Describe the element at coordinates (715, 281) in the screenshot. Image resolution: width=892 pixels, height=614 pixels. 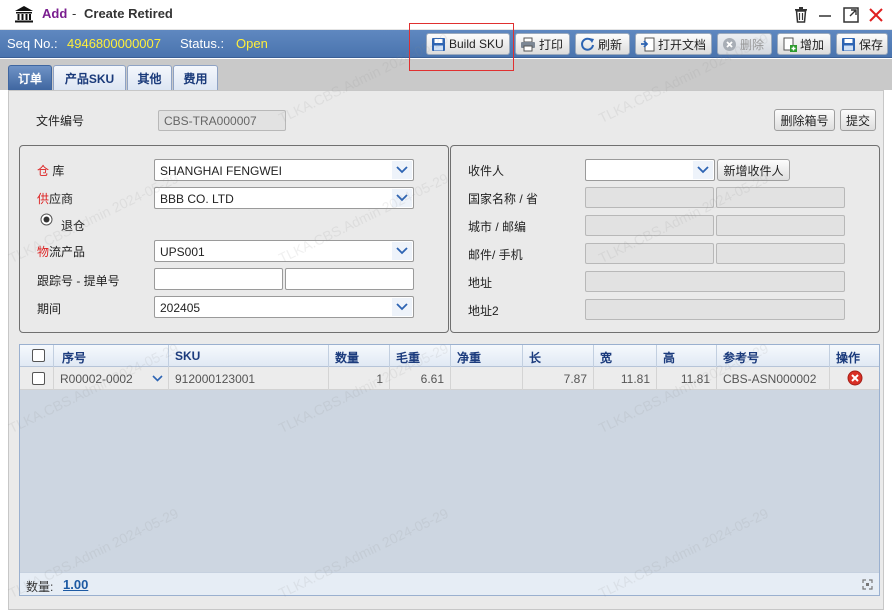
I see `address-field` at that location.